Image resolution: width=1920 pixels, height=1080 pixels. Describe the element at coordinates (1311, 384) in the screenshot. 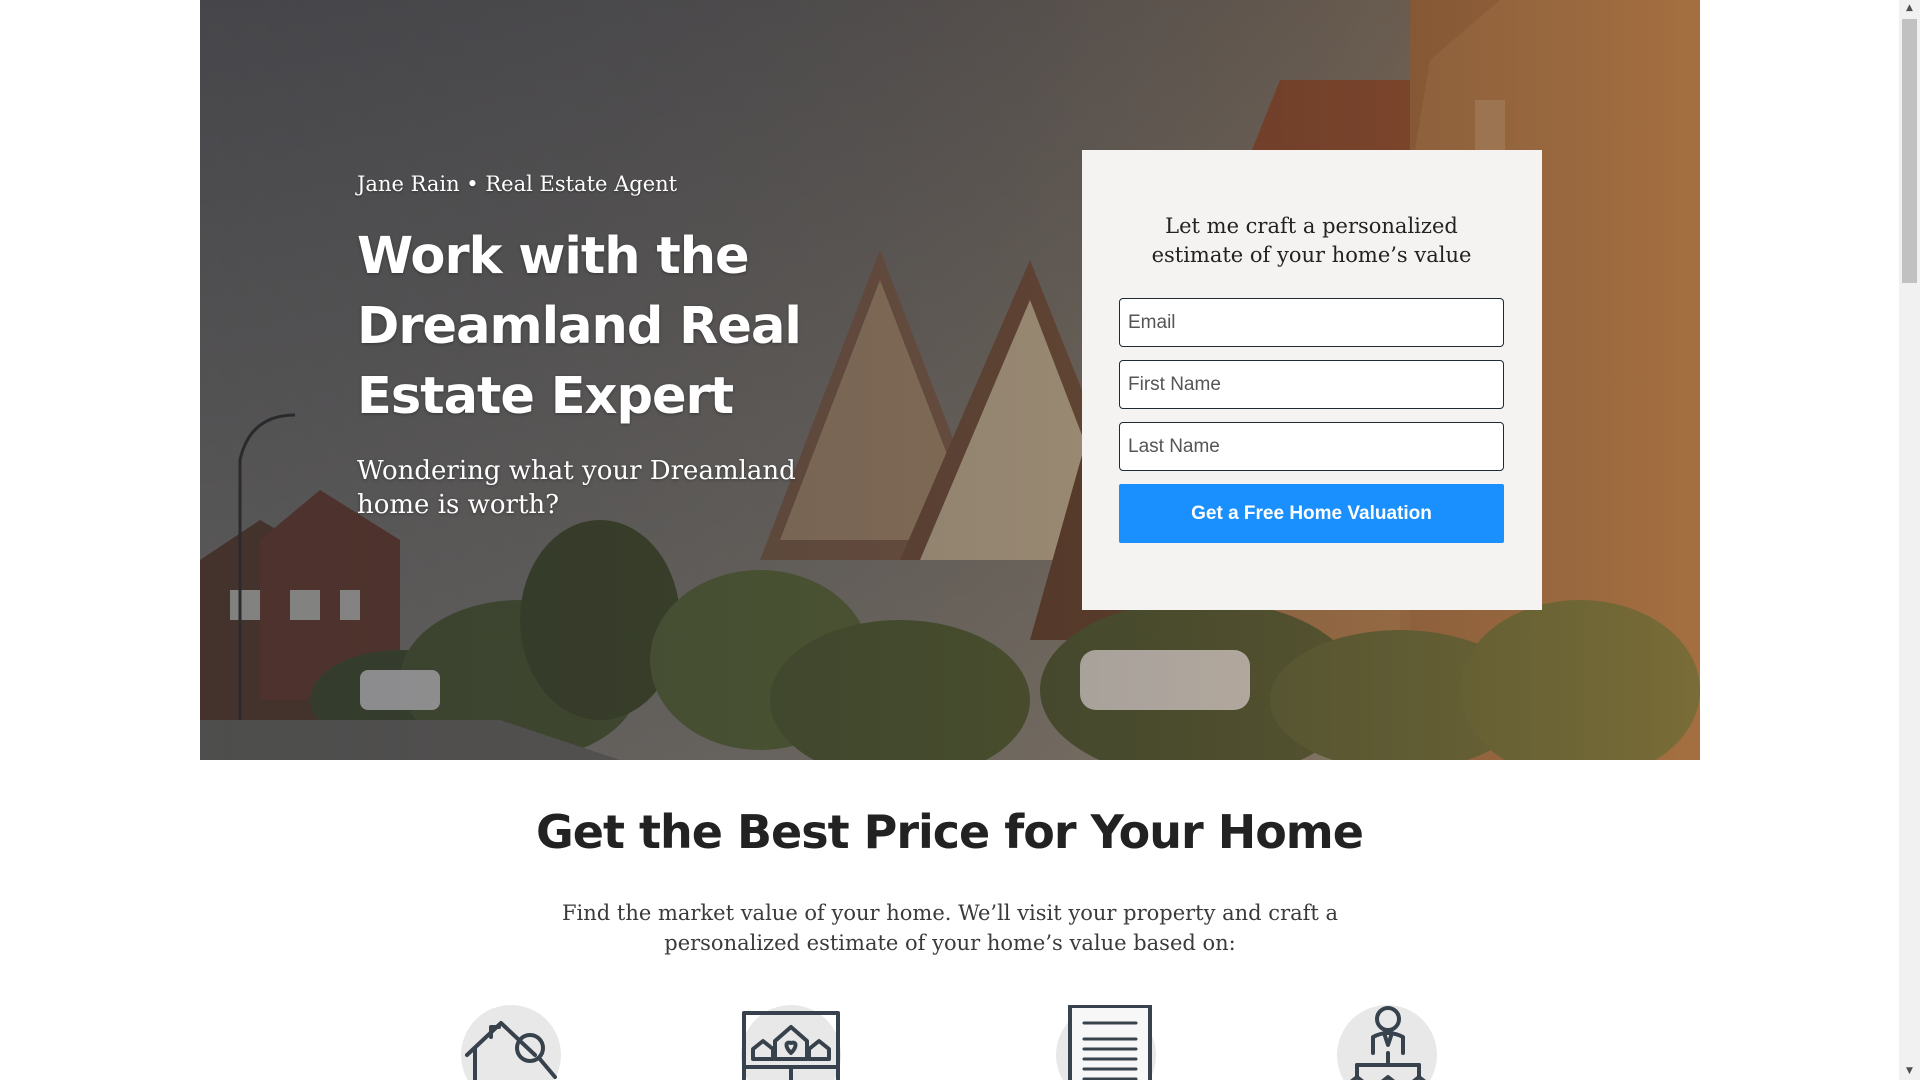

I see `first-name-field` at that location.